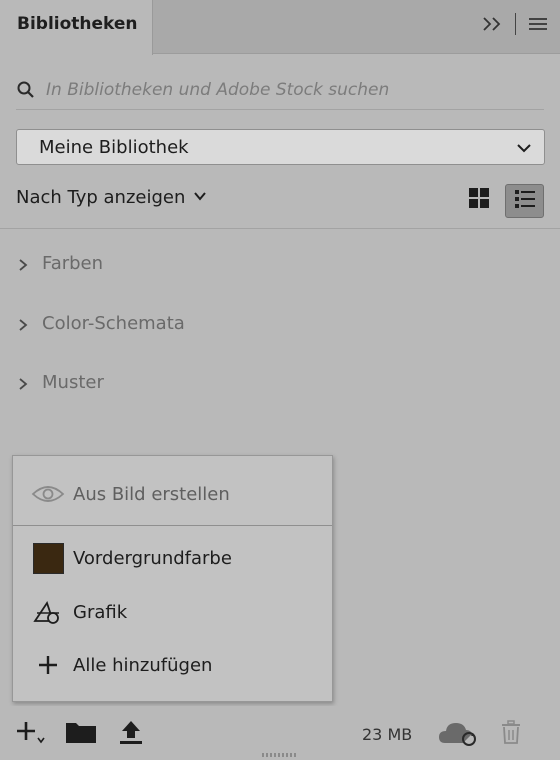 Image resolution: width=560 pixels, height=760 pixels. Describe the element at coordinates (81, 732) in the screenshot. I see `folder-icon` at that location.